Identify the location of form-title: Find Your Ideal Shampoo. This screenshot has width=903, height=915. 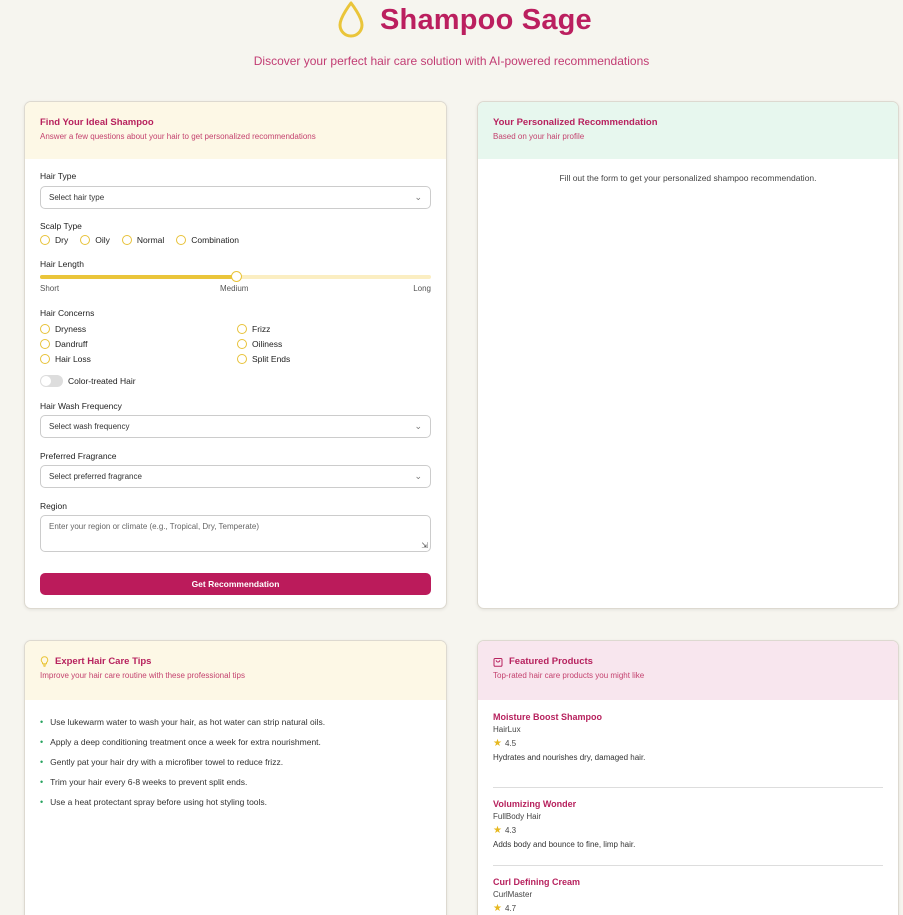
(97, 122).